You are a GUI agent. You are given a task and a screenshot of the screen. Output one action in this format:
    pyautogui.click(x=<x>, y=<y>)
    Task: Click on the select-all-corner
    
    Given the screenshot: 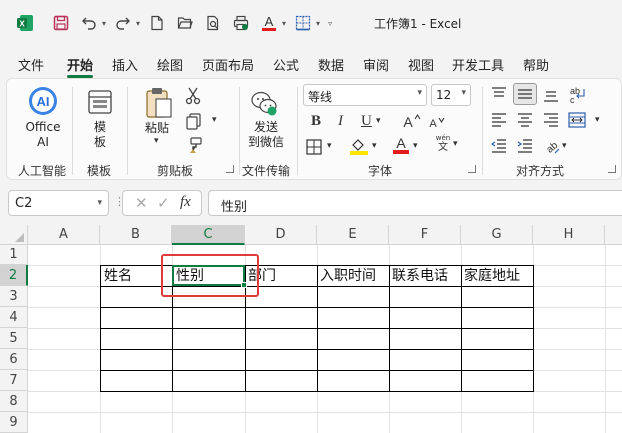 What is the action you would take?
    pyautogui.click(x=14, y=235)
    